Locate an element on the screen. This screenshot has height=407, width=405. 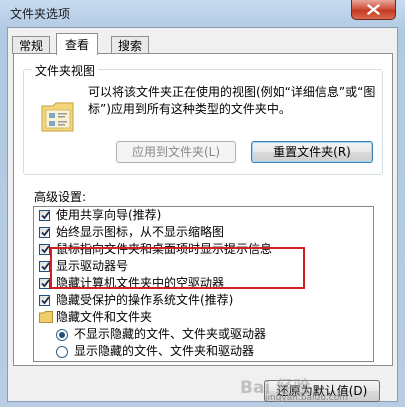
close-button is located at coordinates (373, 10).